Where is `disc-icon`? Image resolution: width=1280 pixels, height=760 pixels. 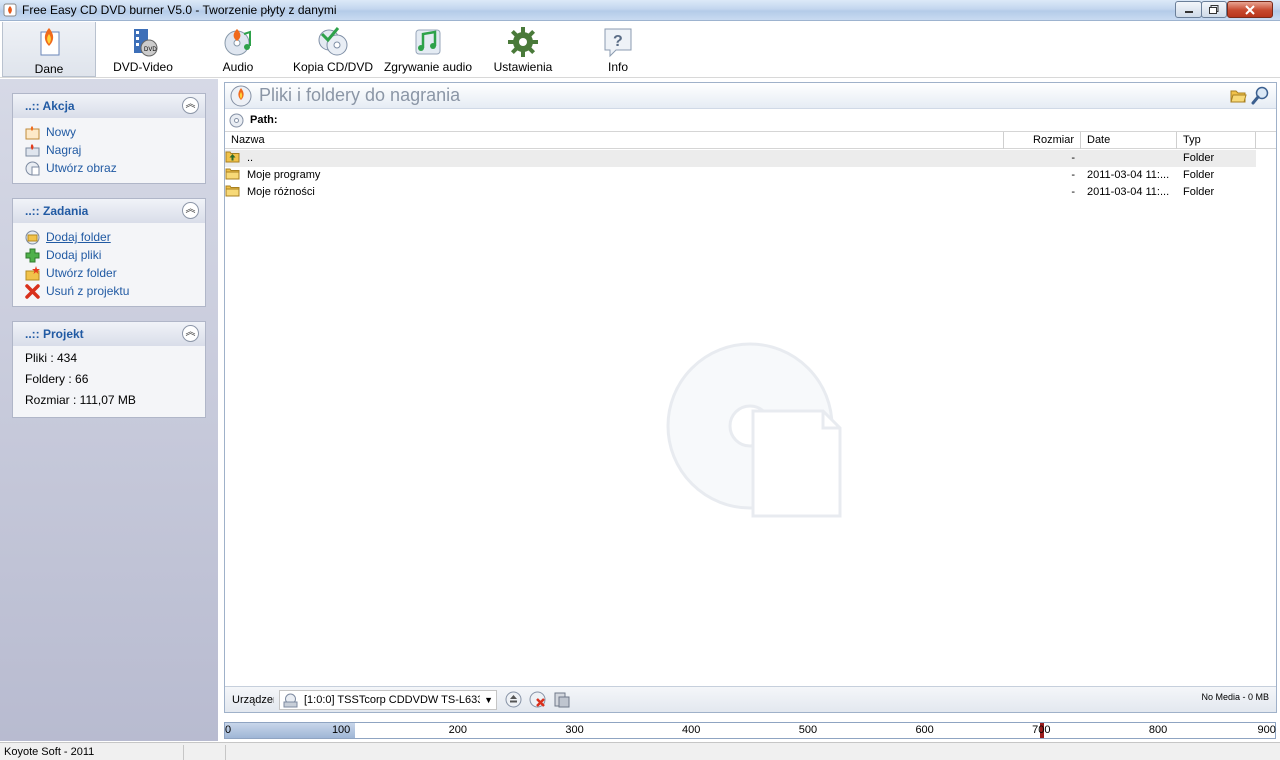 disc-icon is located at coordinates (236, 120).